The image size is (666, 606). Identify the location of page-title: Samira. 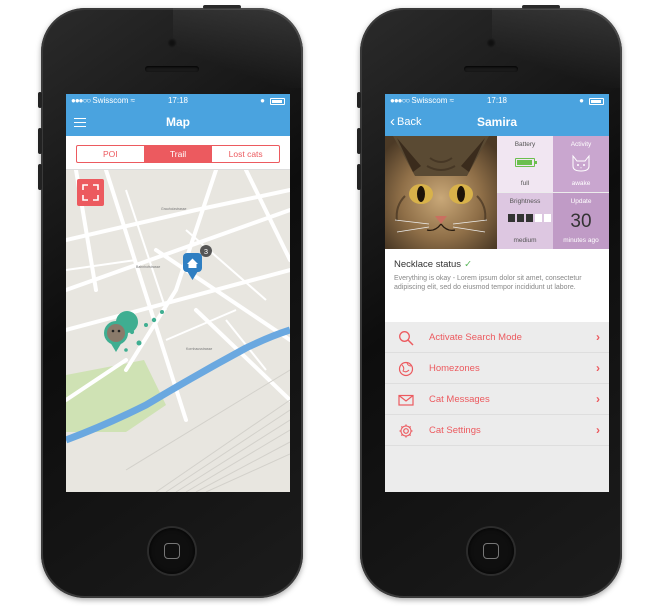
(497, 122).